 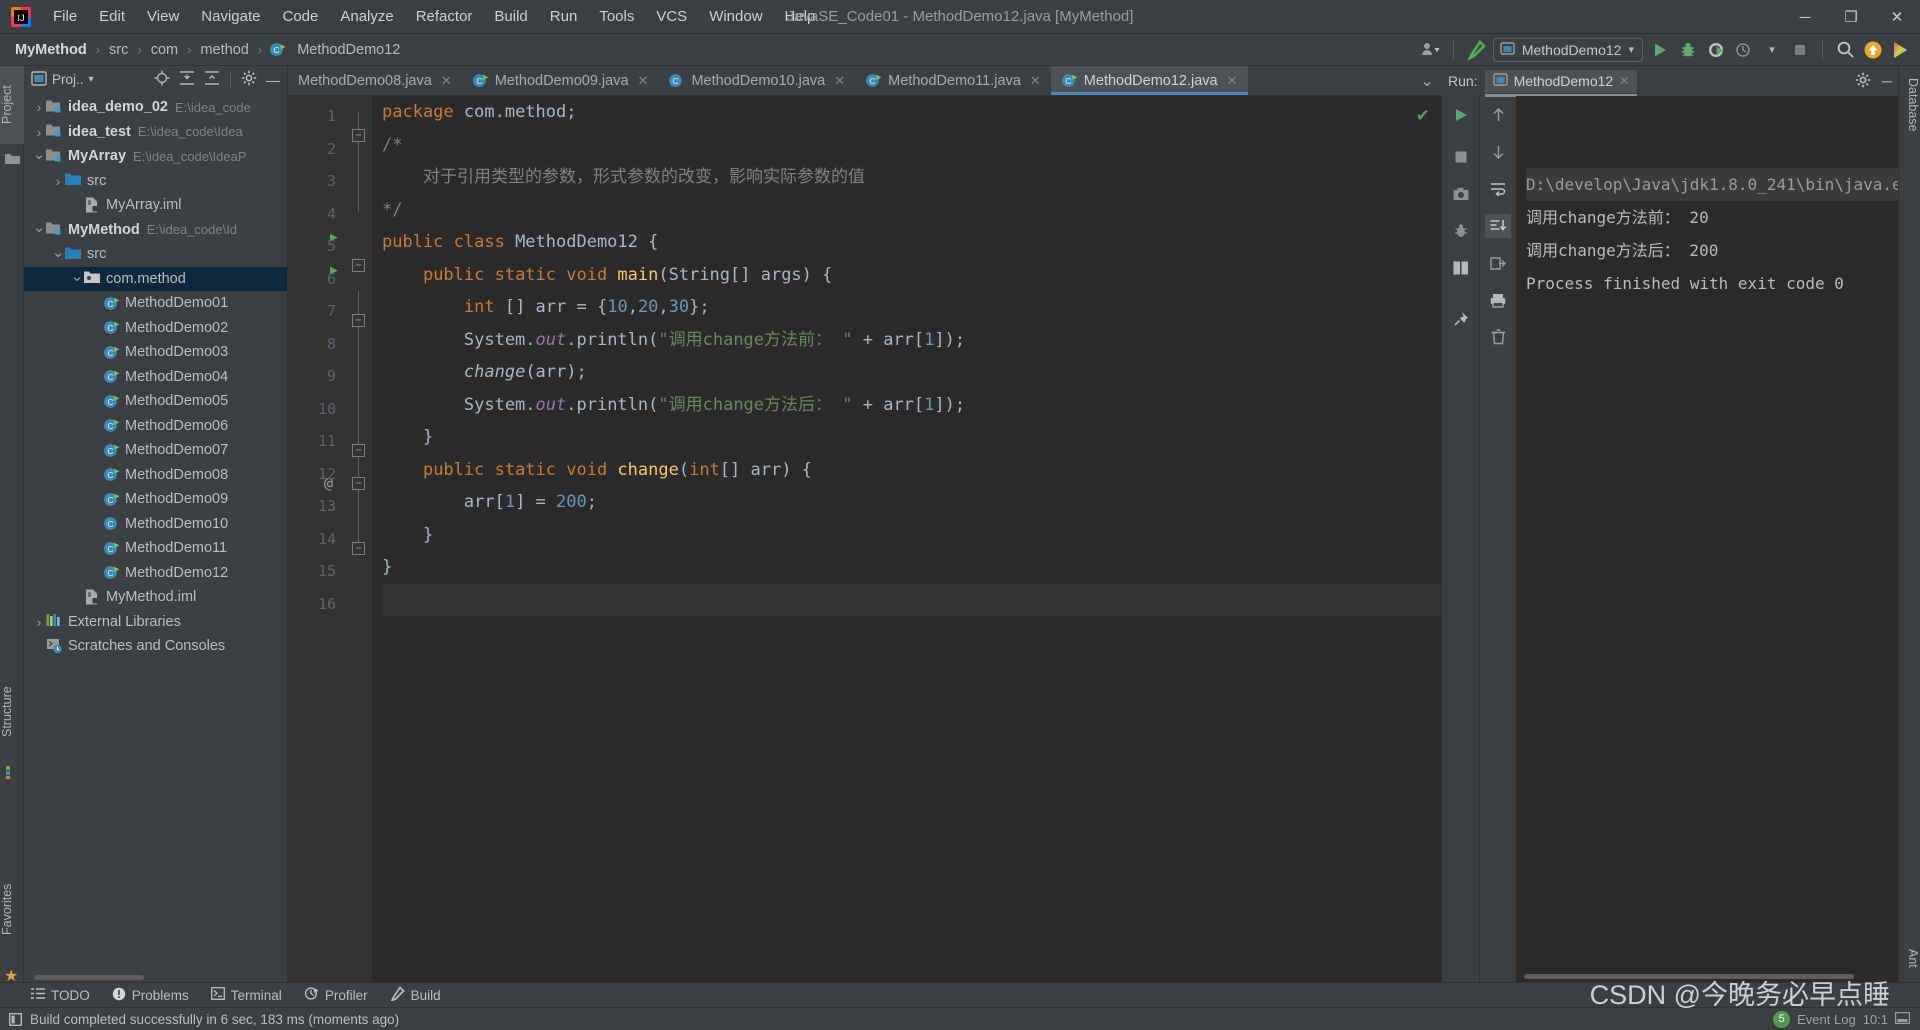 What do you see at coordinates (912, 275) in the screenshot?
I see `code-line: public static void main(String[] args) {` at bounding box center [912, 275].